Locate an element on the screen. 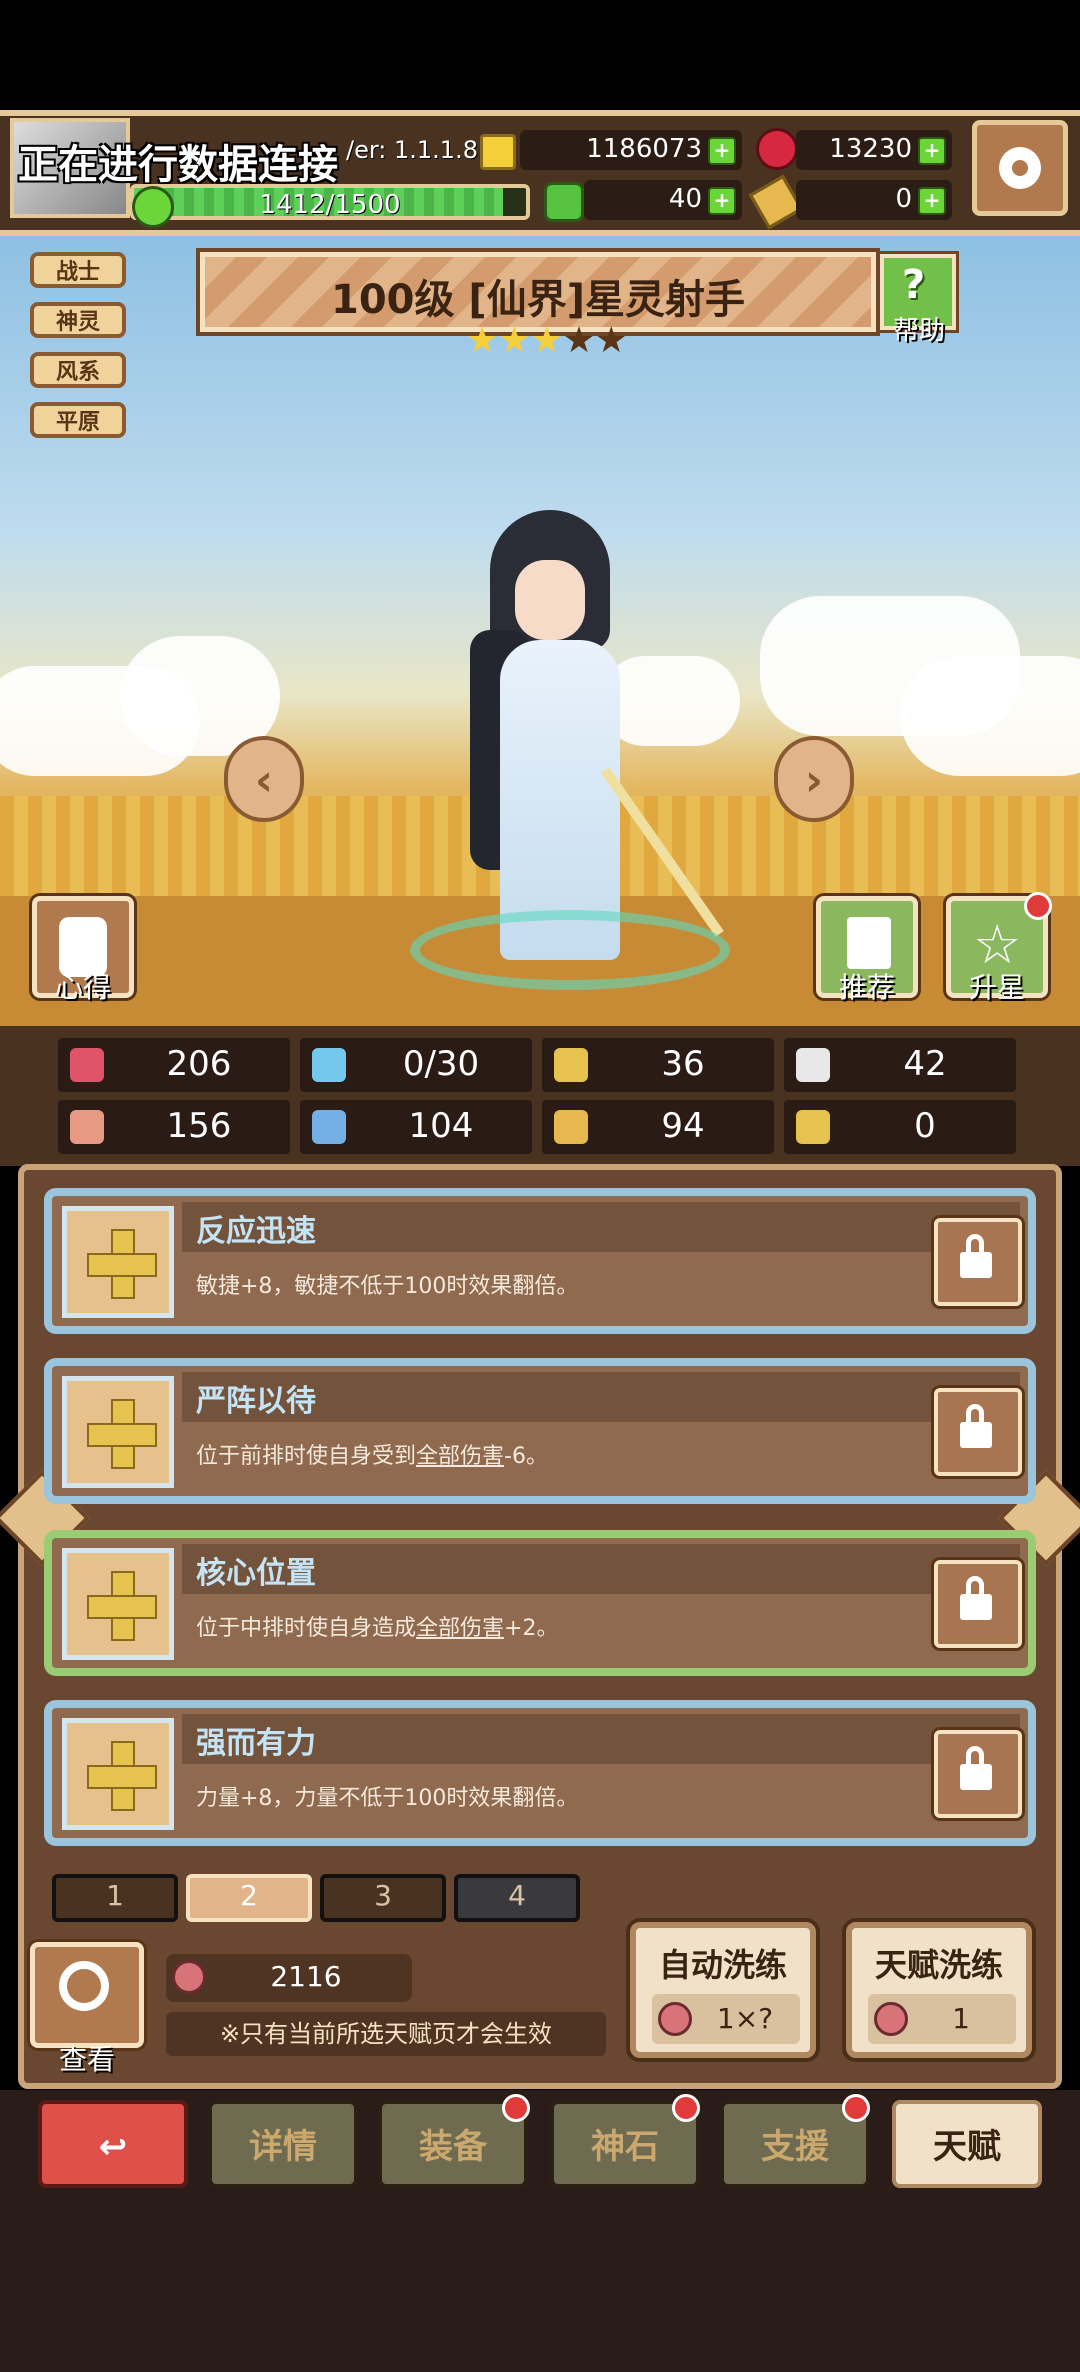 This screenshot has height=2372, width=1080. talent-description: 位于中排时使自身造成全部伤害+2。 is located at coordinates (377, 1626).